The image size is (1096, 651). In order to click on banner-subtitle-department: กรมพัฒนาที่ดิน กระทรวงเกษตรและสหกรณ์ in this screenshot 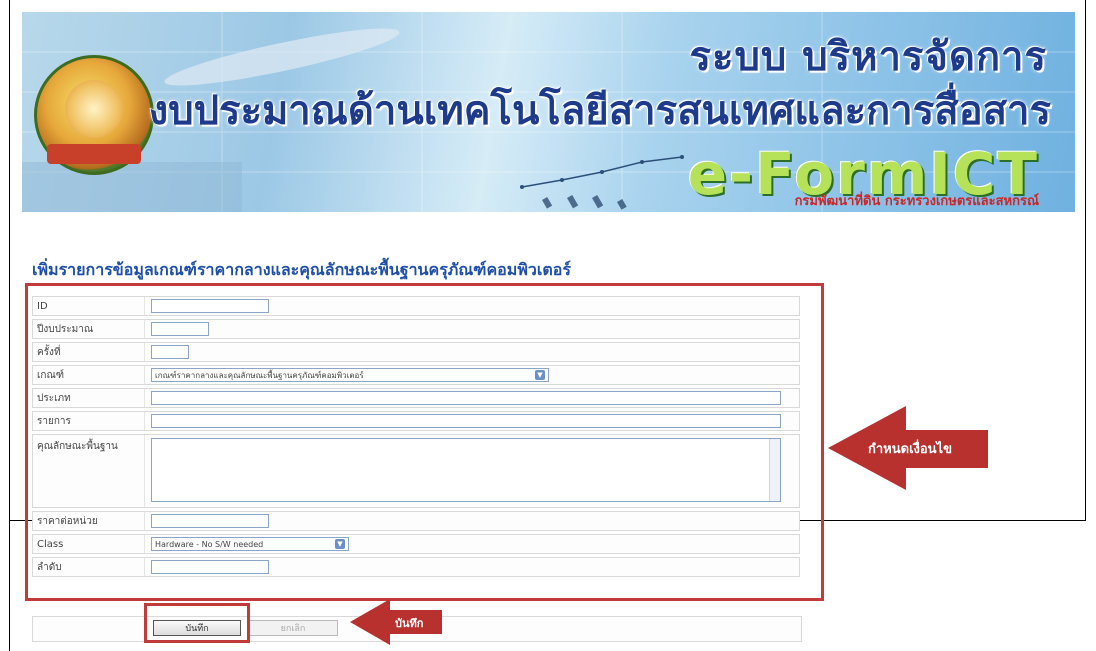, I will do `click(916, 201)`.